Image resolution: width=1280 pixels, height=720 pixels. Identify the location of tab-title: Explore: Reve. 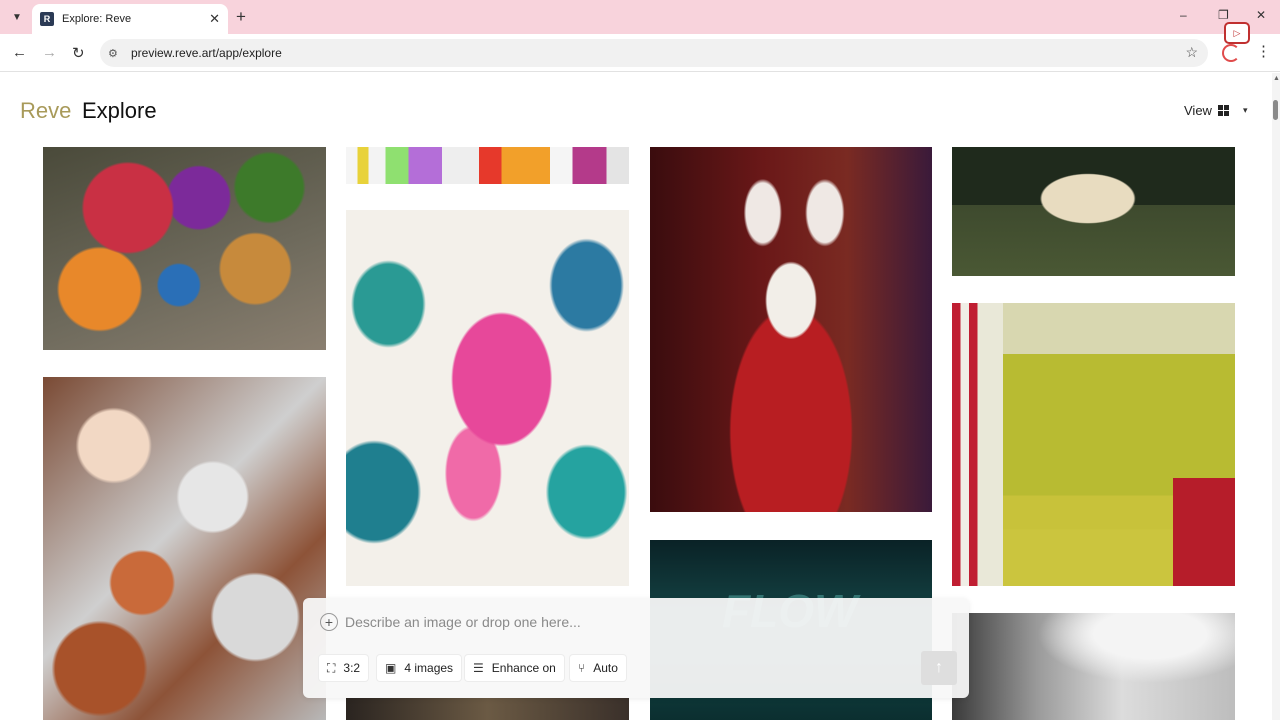
(97, 19).